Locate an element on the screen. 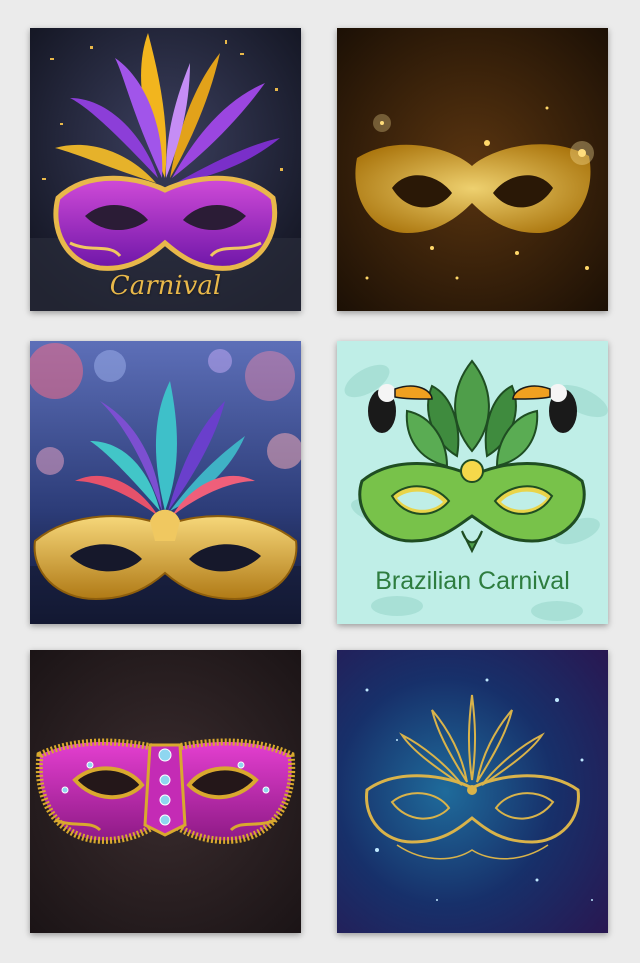  mask-image-brazilian-toucan: Brazilian Carnival is located at coordinates (472, 482).